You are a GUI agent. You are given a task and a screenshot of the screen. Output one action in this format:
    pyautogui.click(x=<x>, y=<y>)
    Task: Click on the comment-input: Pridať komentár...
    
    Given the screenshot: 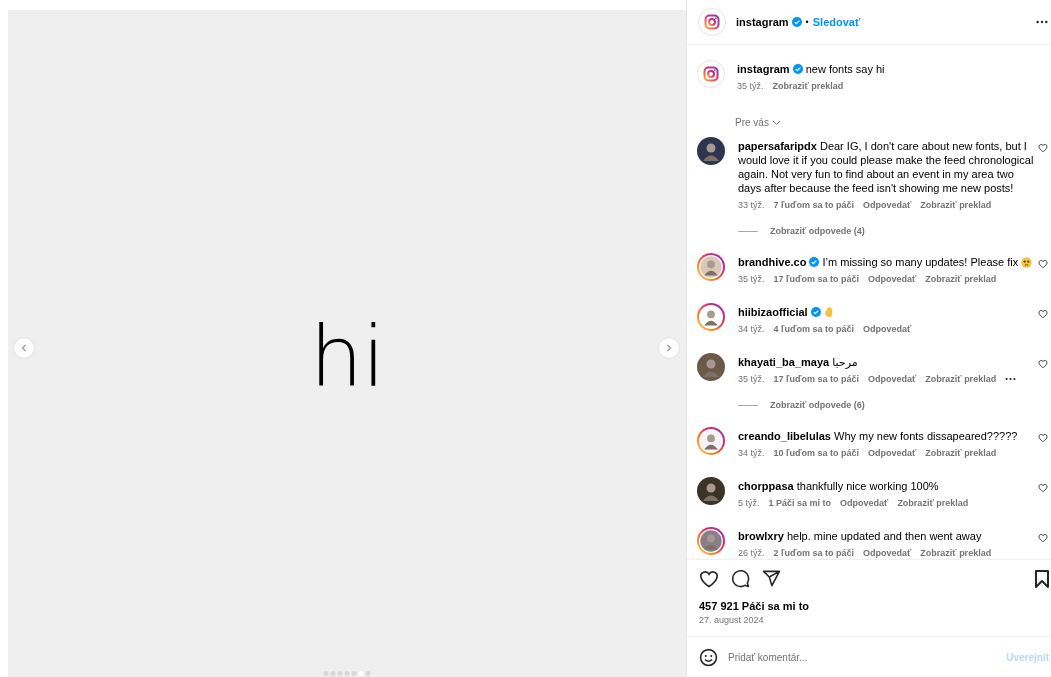 What is the action you would take?
    pyautogui.click(x=862, y=657)
    